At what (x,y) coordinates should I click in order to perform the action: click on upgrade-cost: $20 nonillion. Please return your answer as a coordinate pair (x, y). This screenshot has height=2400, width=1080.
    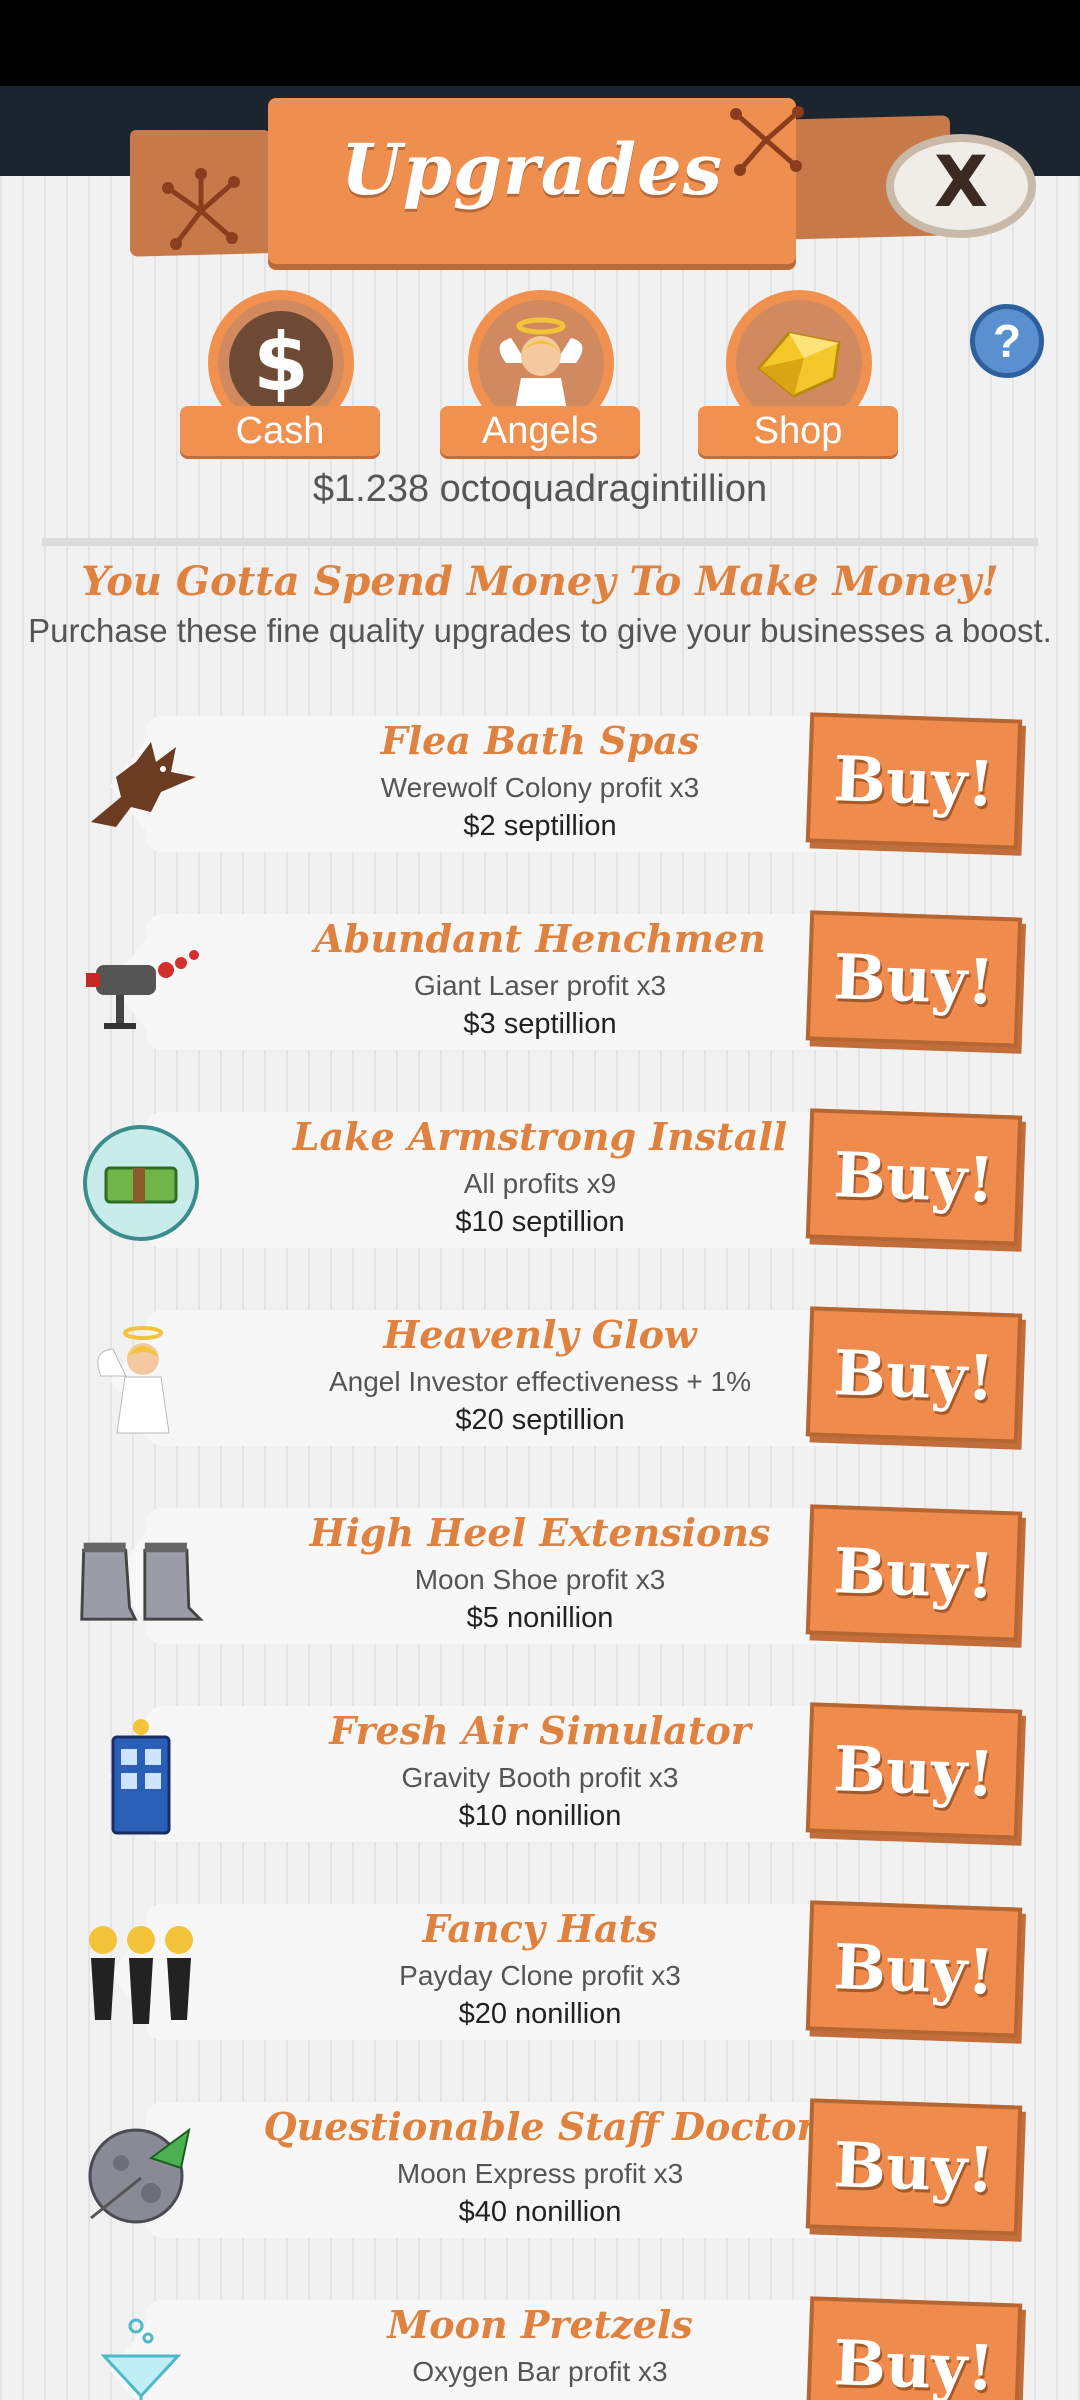
    Looking at the image, I should click on (540, 2014).